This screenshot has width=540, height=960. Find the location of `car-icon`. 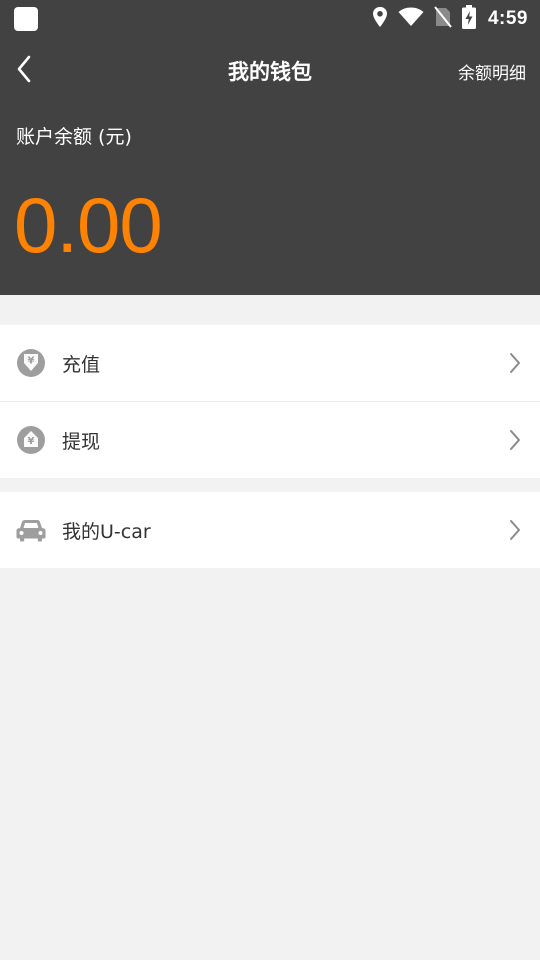

car-icon is located at coordinates (31, 530).